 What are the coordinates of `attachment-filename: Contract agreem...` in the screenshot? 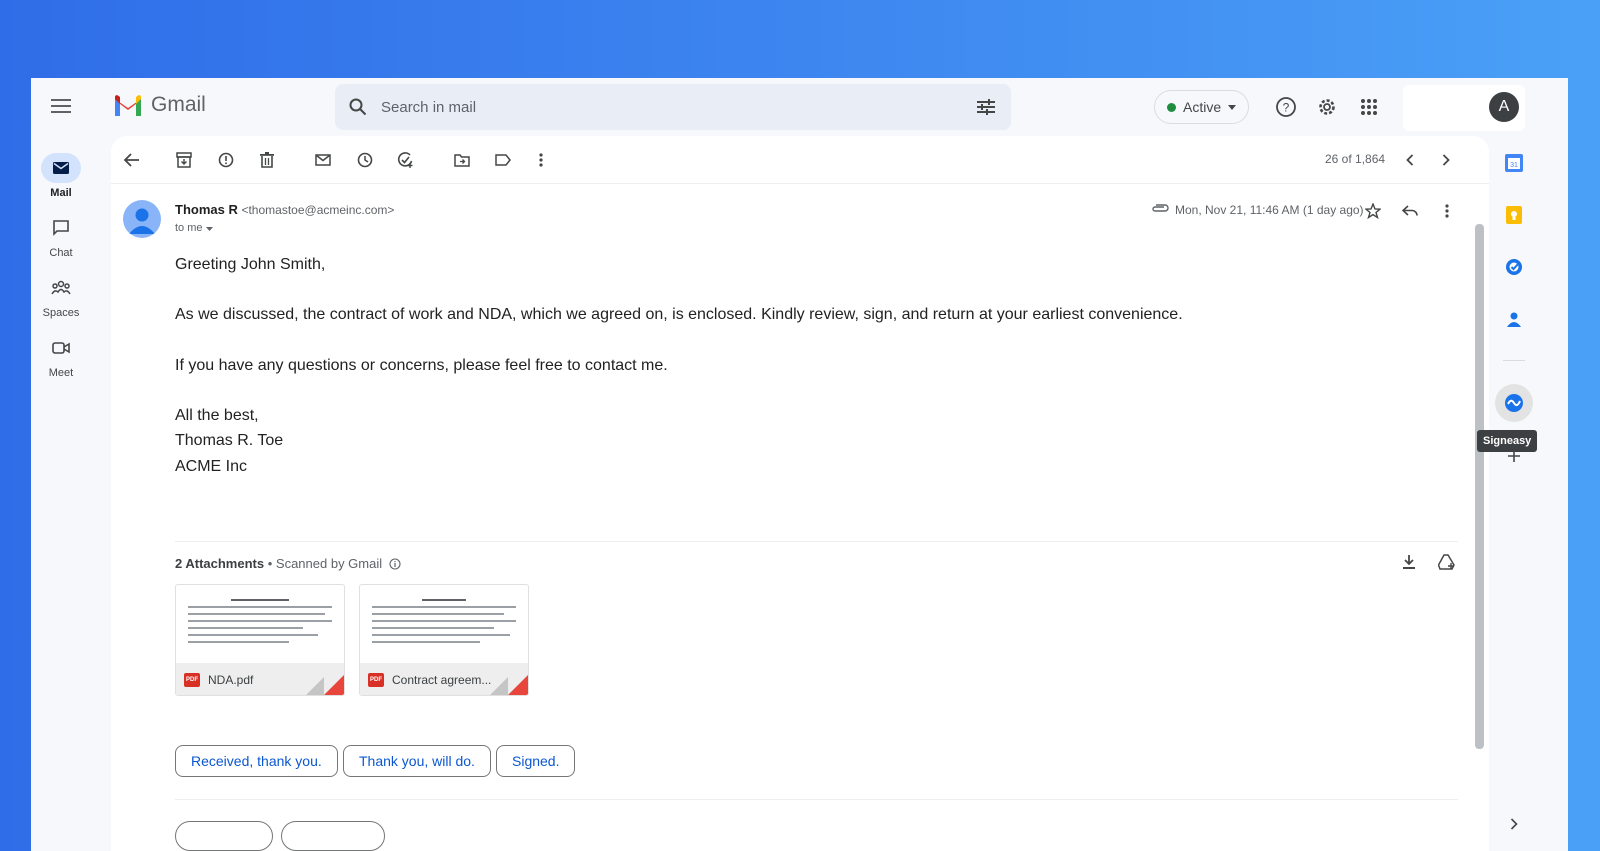 It's located at (442, 680).